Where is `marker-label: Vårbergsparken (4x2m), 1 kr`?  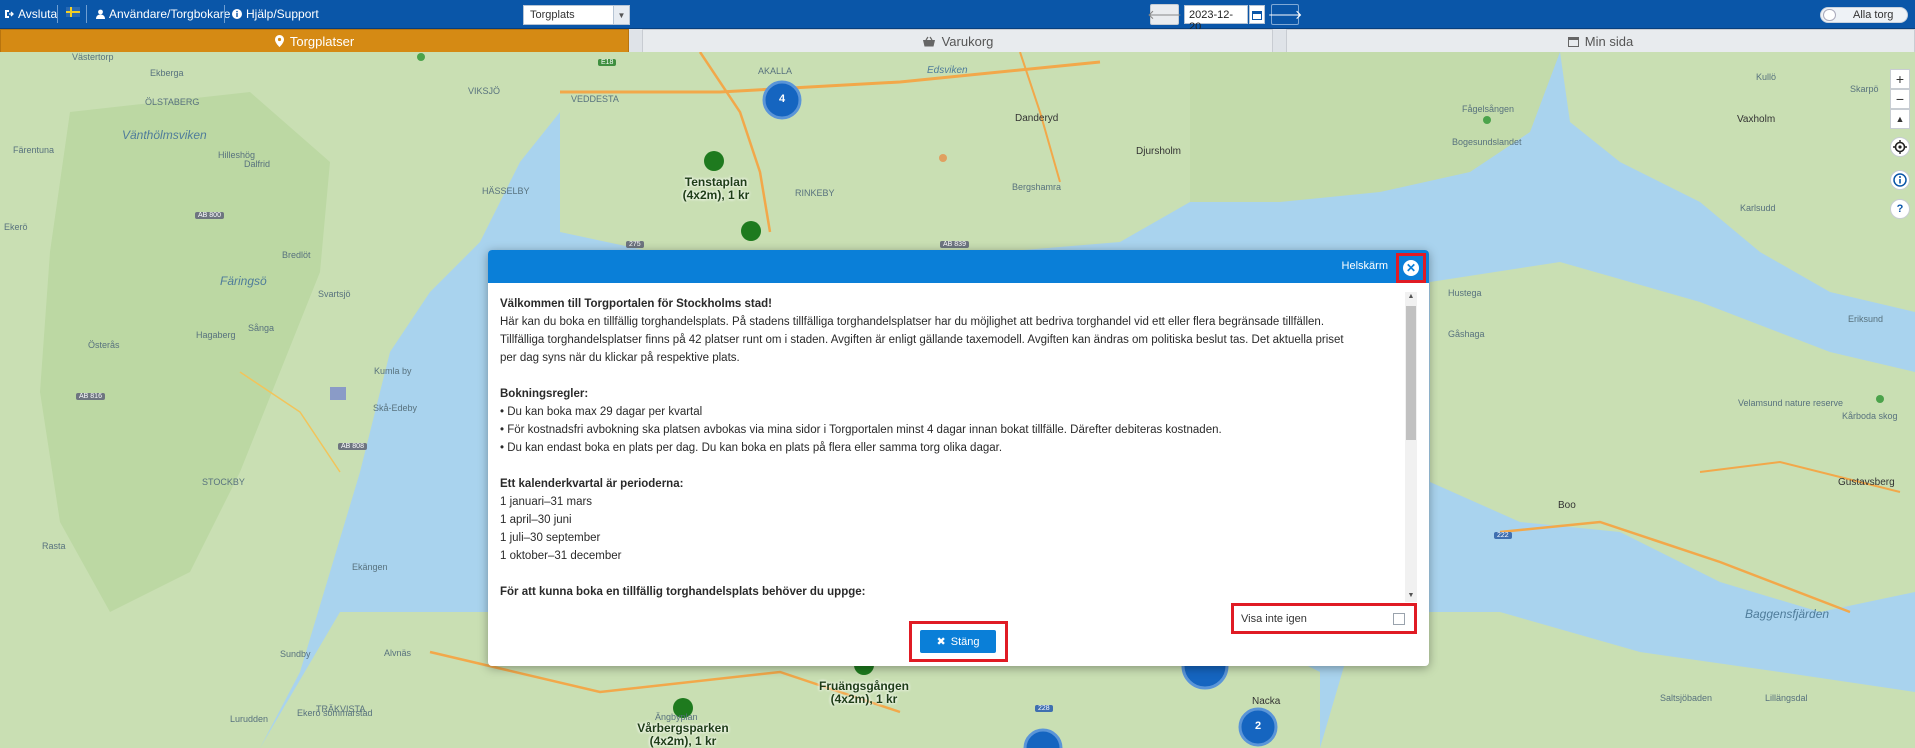 marker-label: Vårbergsparken (4x2m), 1 kr is located at coordinates (683, 735).